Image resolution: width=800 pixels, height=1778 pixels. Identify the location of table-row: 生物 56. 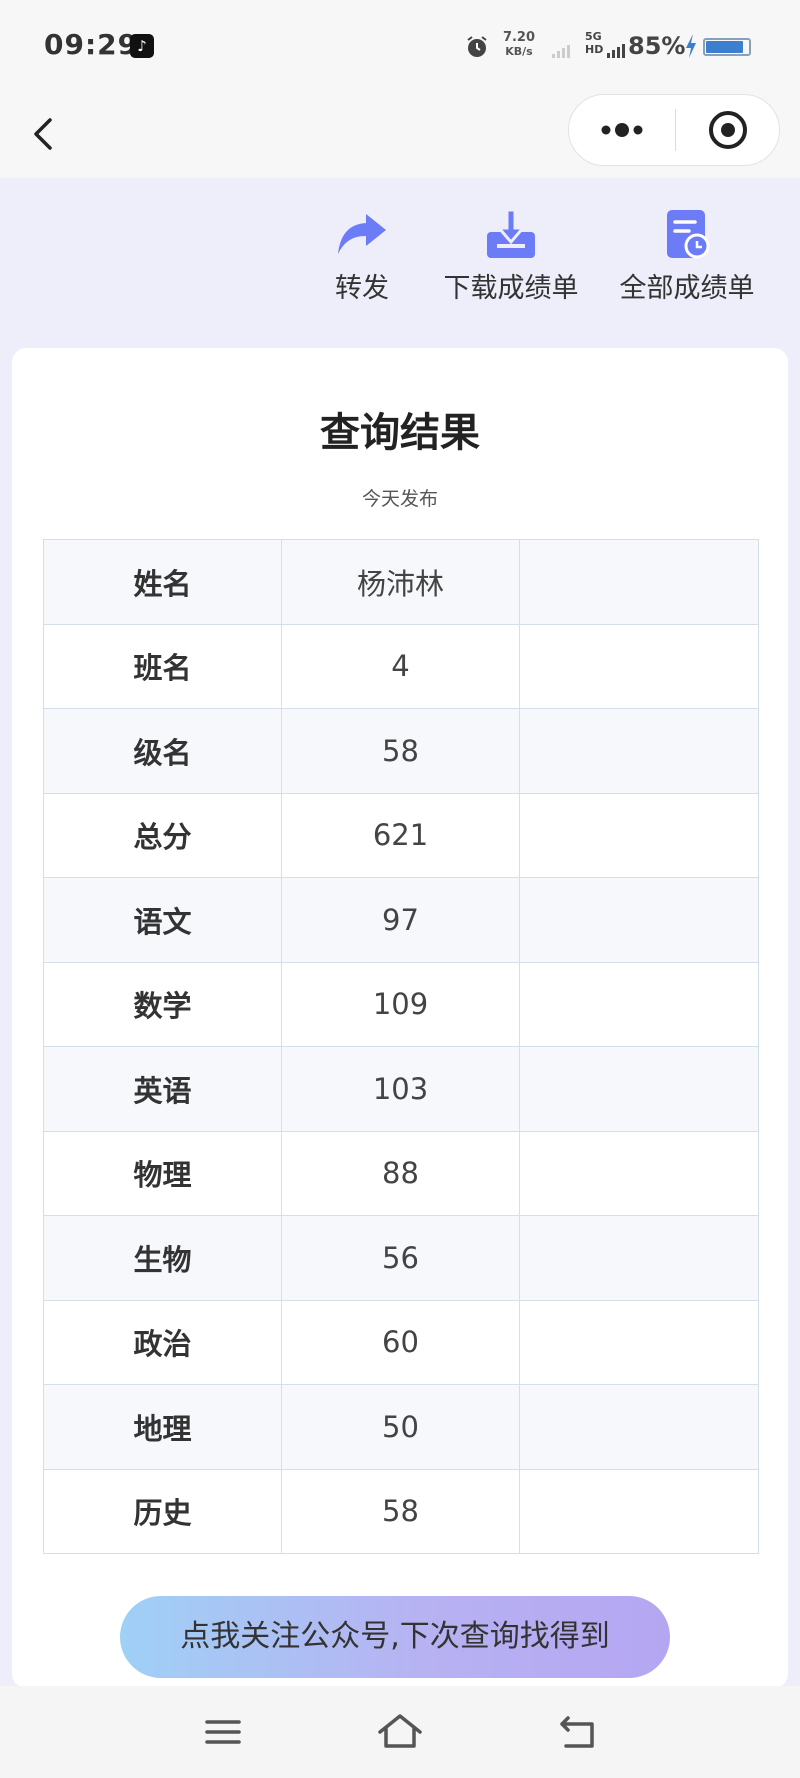
(401, 1258).